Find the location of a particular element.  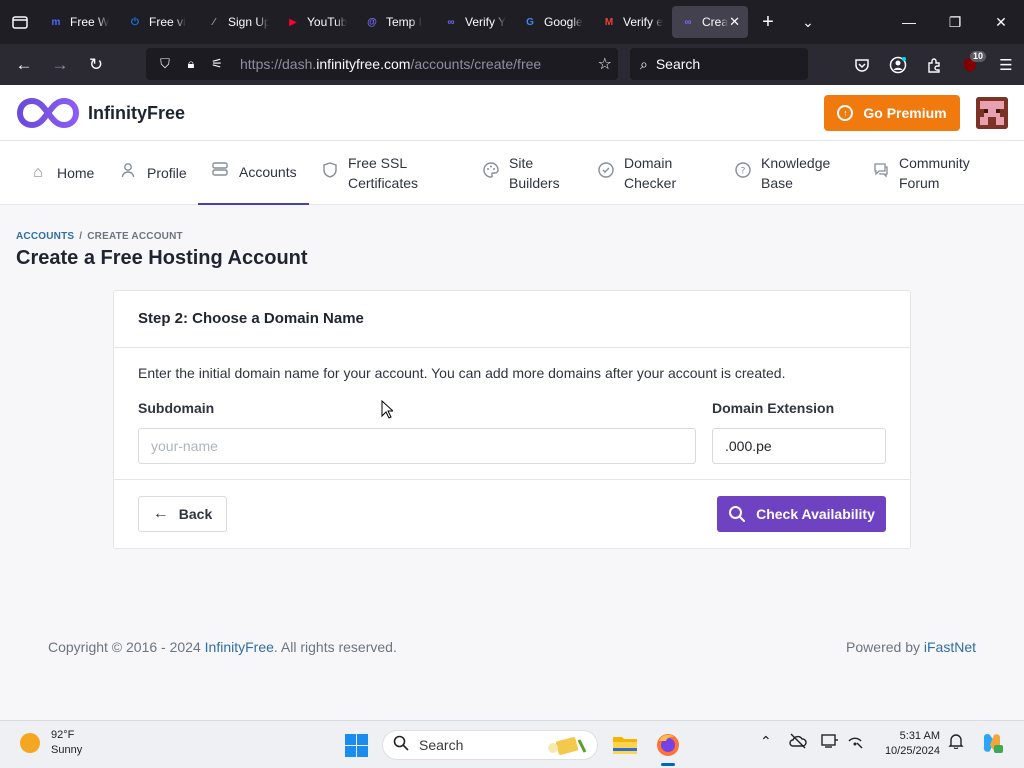

browser-tab: @ Temp I is located at coordinates (395, 22).